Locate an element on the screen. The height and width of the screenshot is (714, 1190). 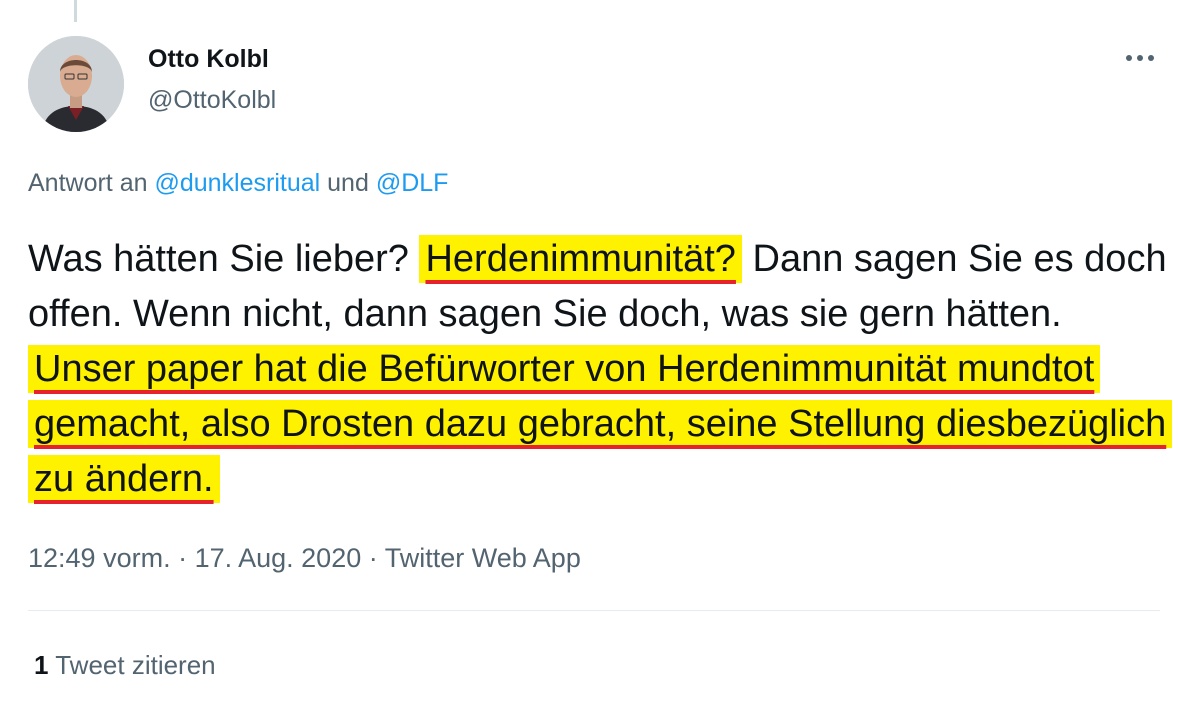
quote-tweets-link: 1 Tweet zitieren is located at coordinates (125, 665).